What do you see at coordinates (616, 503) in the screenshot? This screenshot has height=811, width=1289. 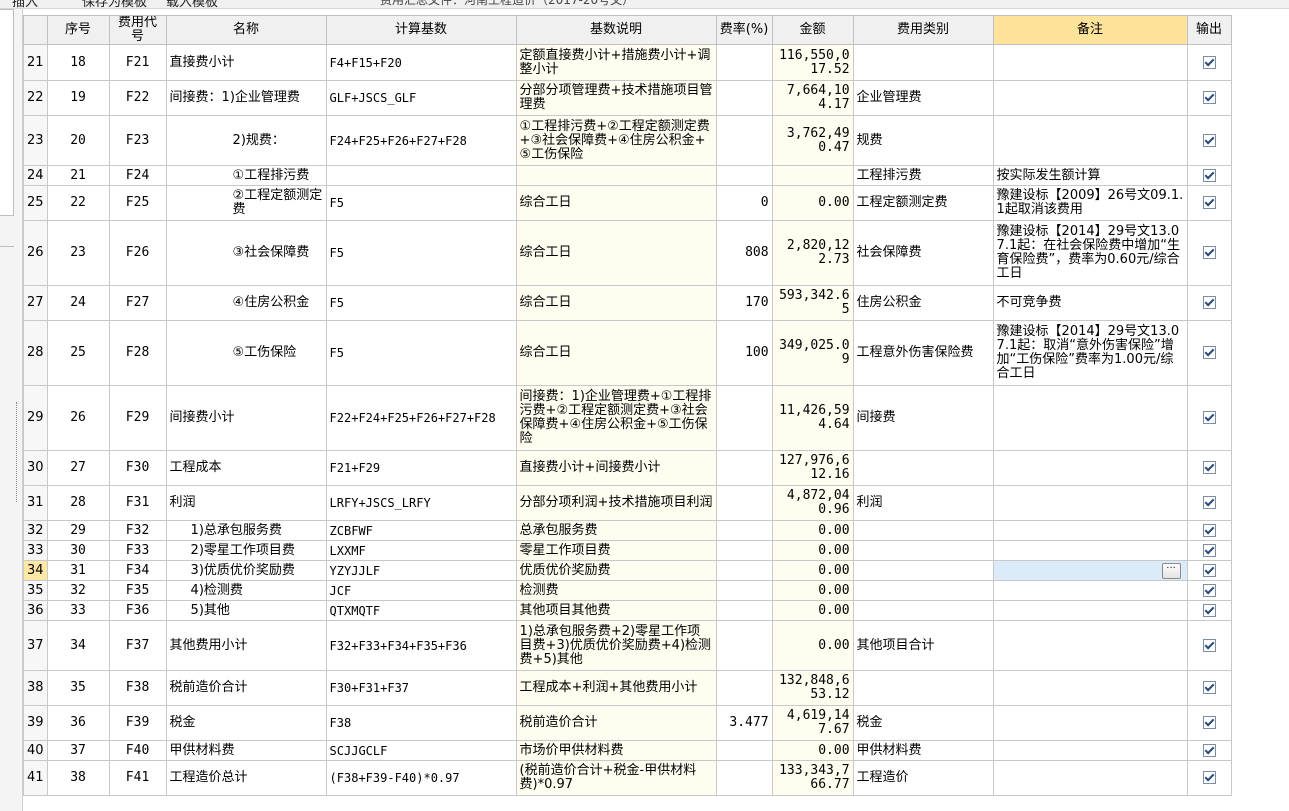 I see `basis-desc-cell: 分部分项利润+技术措施项目利润` at bounding box center [616, 503].